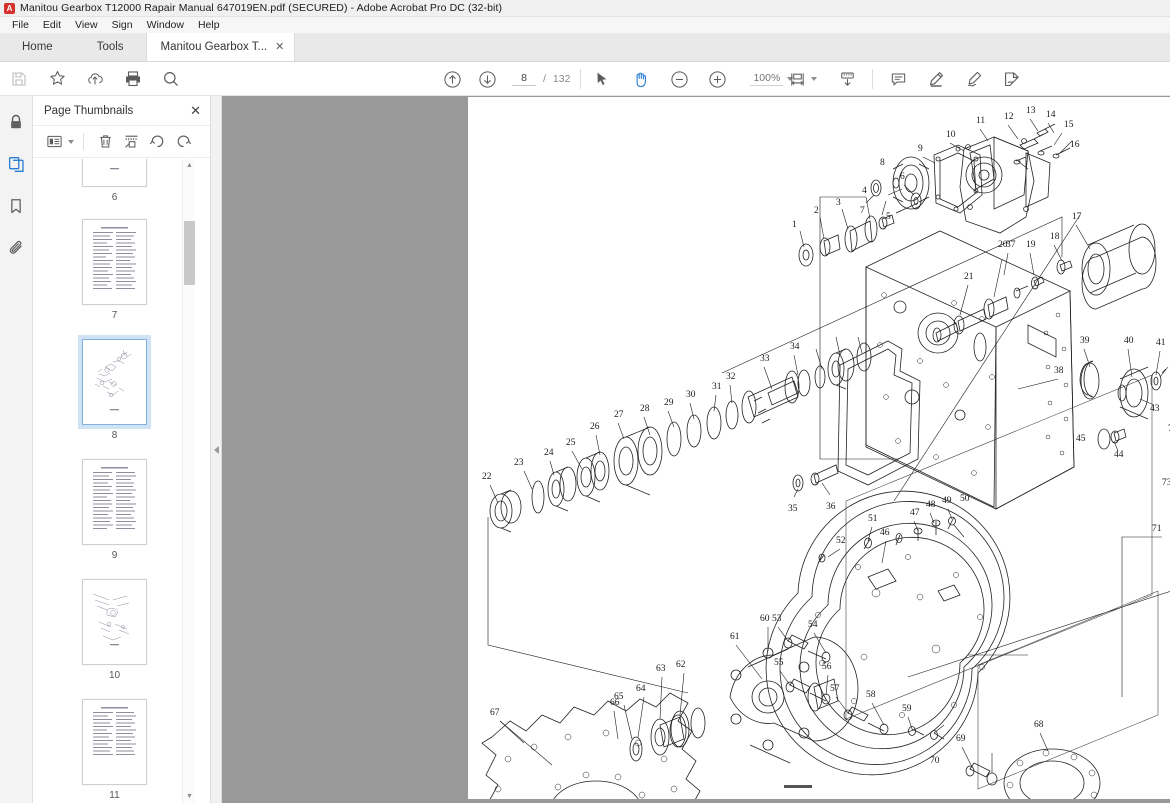  Describe the element at coordinates (794, 225) in the screenshot. I see `svg-text: 1` at that location.